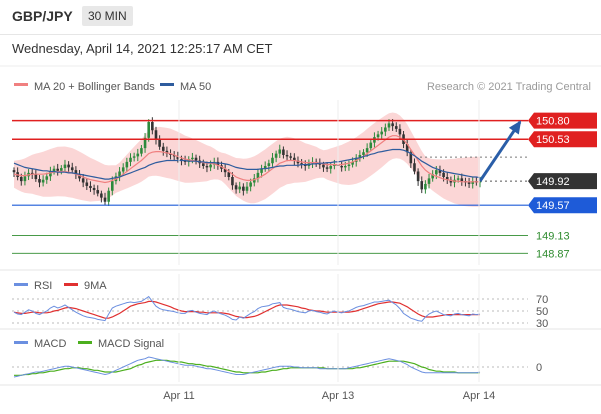 The image size is (601, 414). I want to click on macd-legend: MACD MACD Signal, so click(89, 344).